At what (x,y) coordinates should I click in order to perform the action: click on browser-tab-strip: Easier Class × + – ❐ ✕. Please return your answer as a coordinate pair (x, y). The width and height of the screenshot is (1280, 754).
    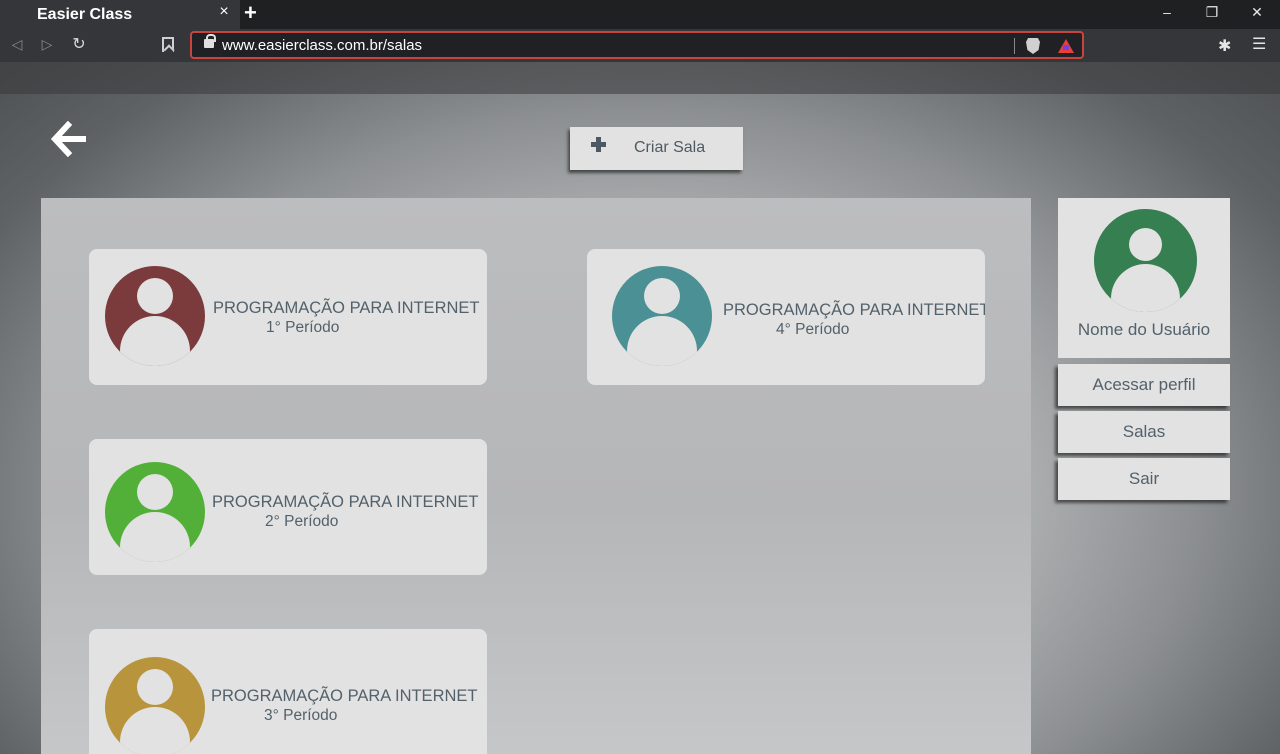
    Looking at the image, I should click on (640, 14).